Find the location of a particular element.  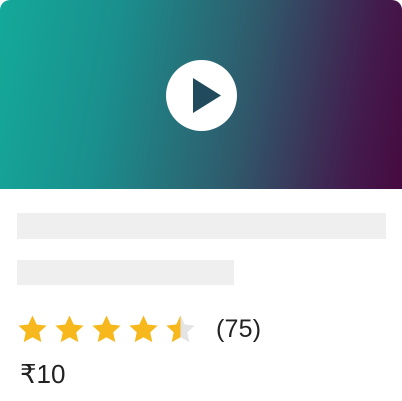

rating-count: (75) is located at coordinates (239, 329).